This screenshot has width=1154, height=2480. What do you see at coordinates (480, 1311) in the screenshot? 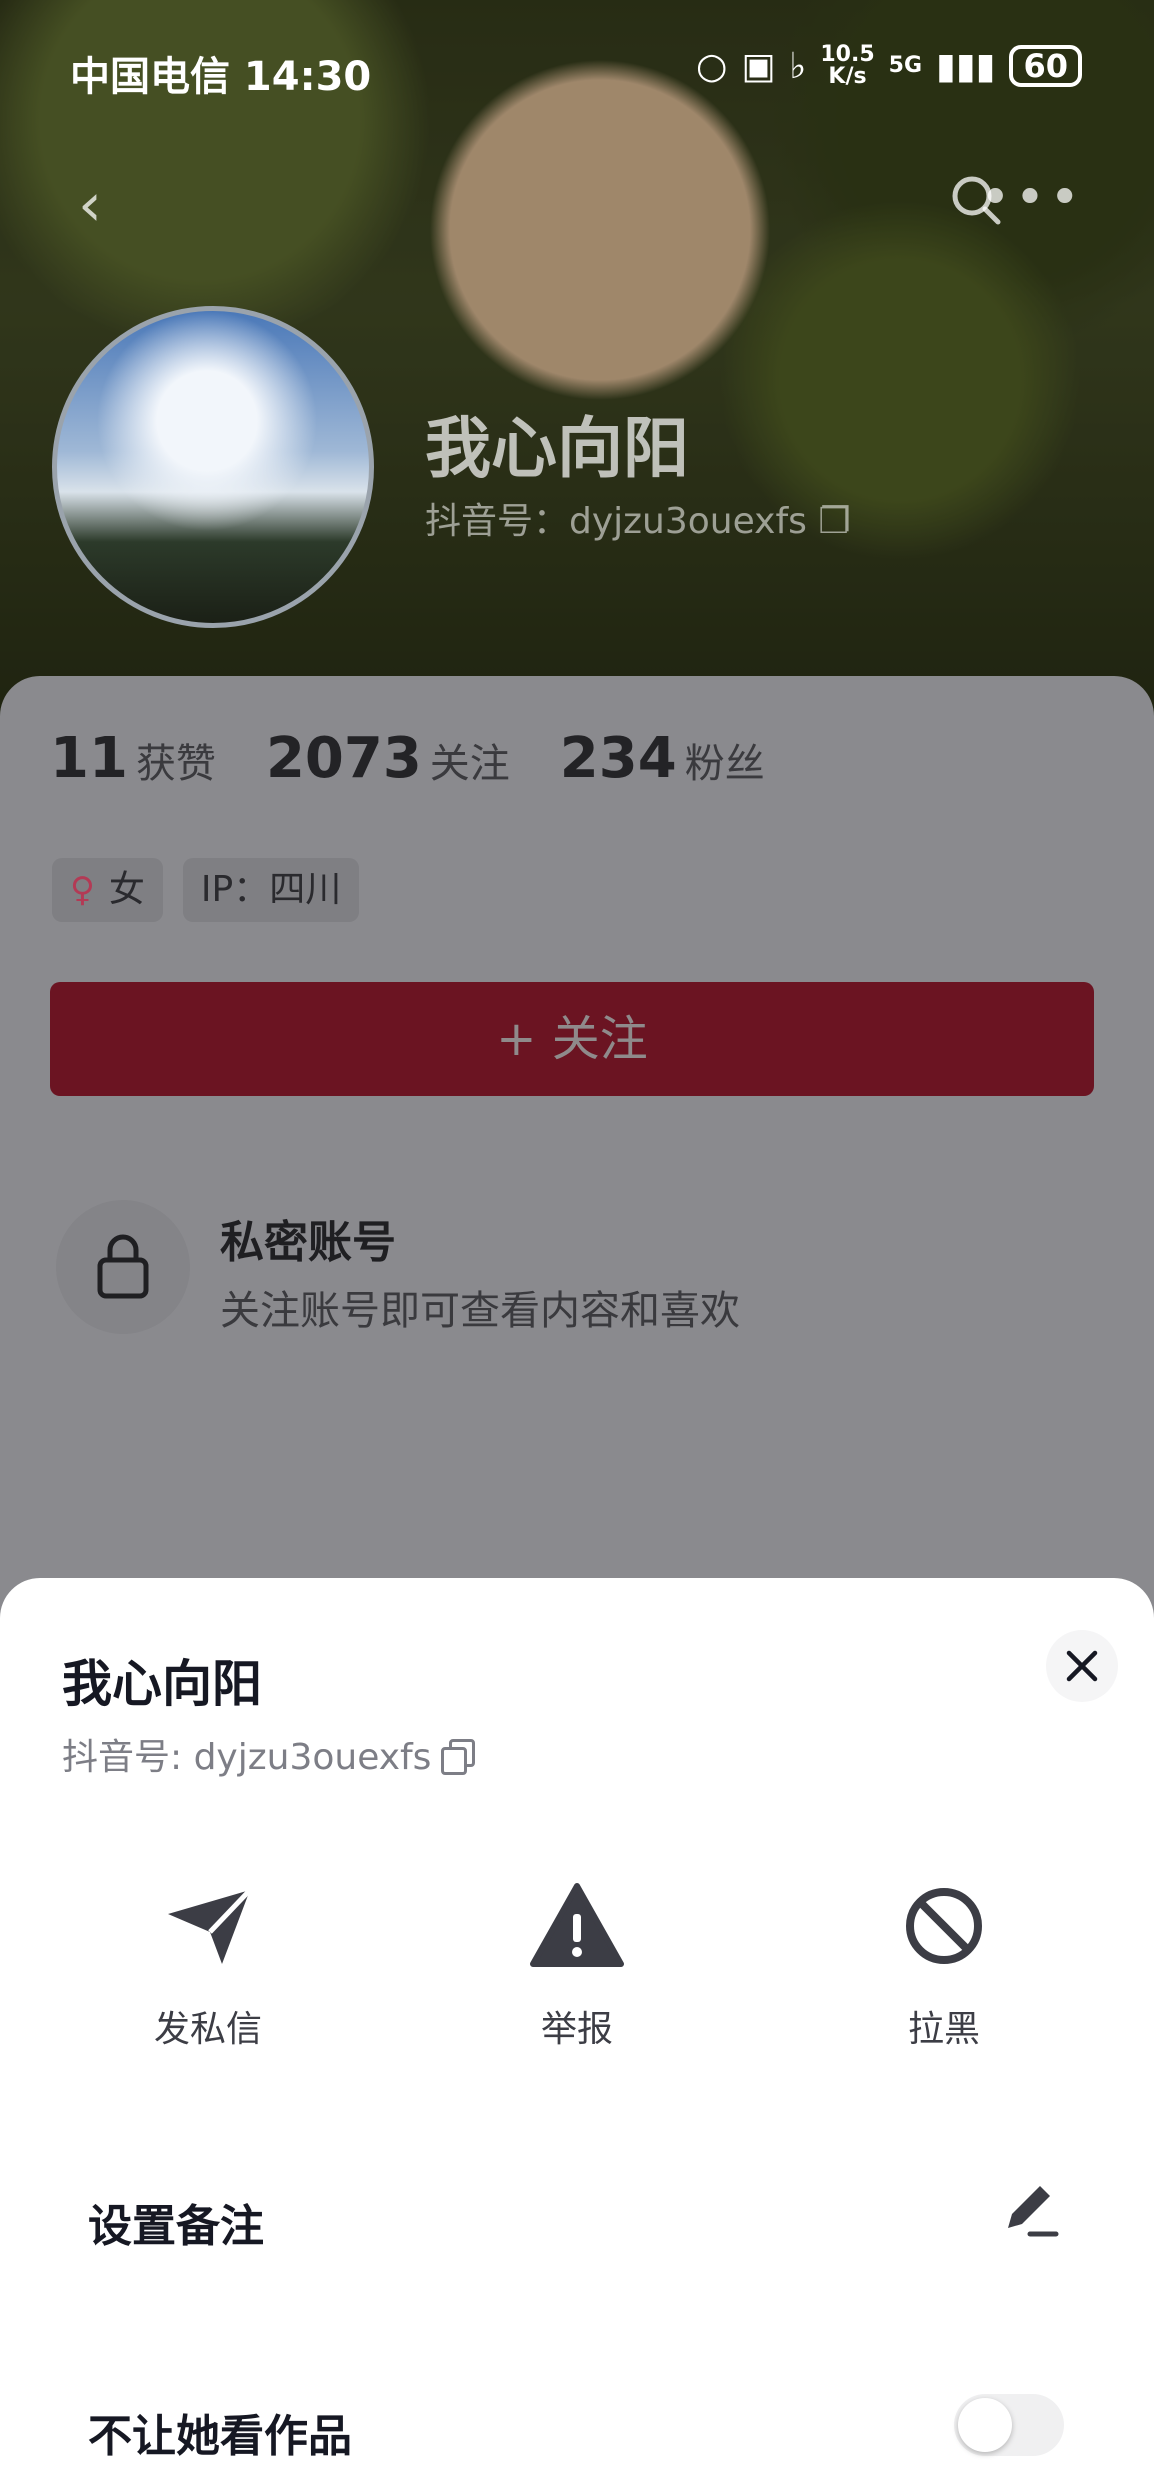
I see `private-subtitle: 关注账号即可查看内容和喜欢` at bounding box center [480, 1311].